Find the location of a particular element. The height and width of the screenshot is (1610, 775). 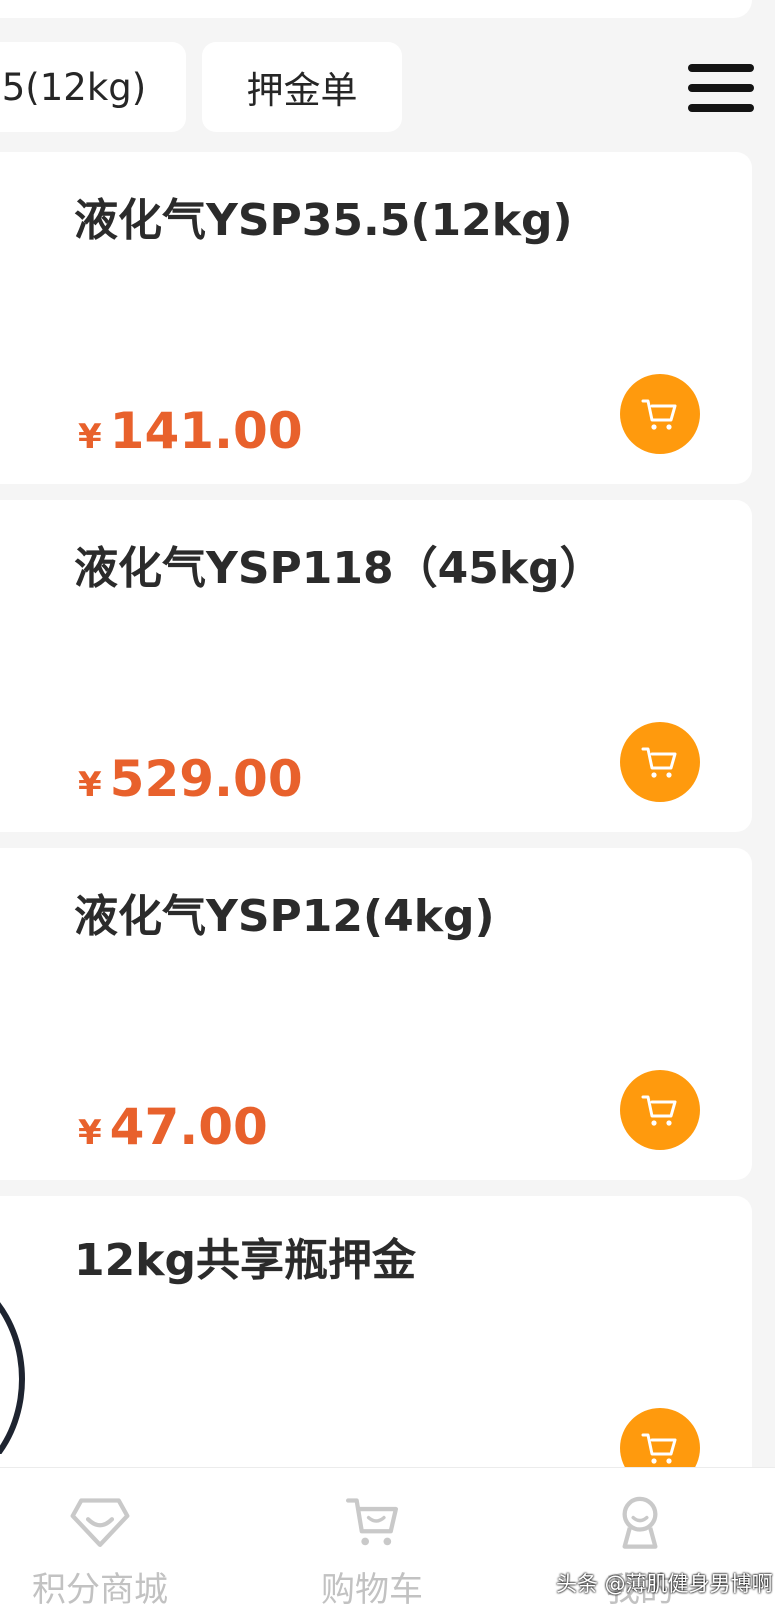

price-value: 47.00 is located at coordinates (188, 1127).